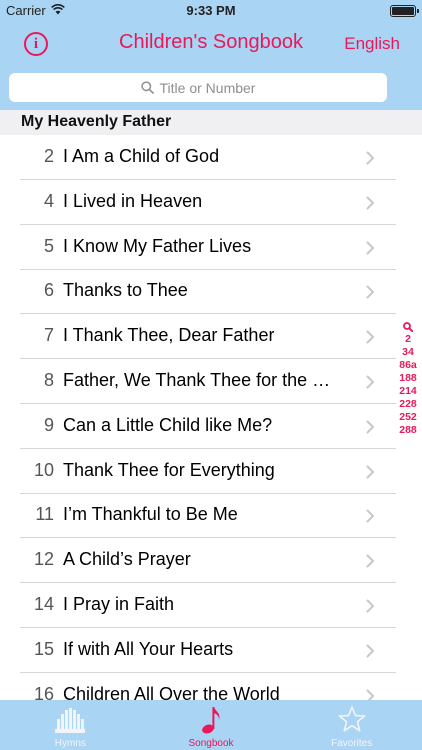 The height and width of the screenshot is (750, 422). I want to click on song-row: 10 Thank Thee for Everything, so click(198, 471).